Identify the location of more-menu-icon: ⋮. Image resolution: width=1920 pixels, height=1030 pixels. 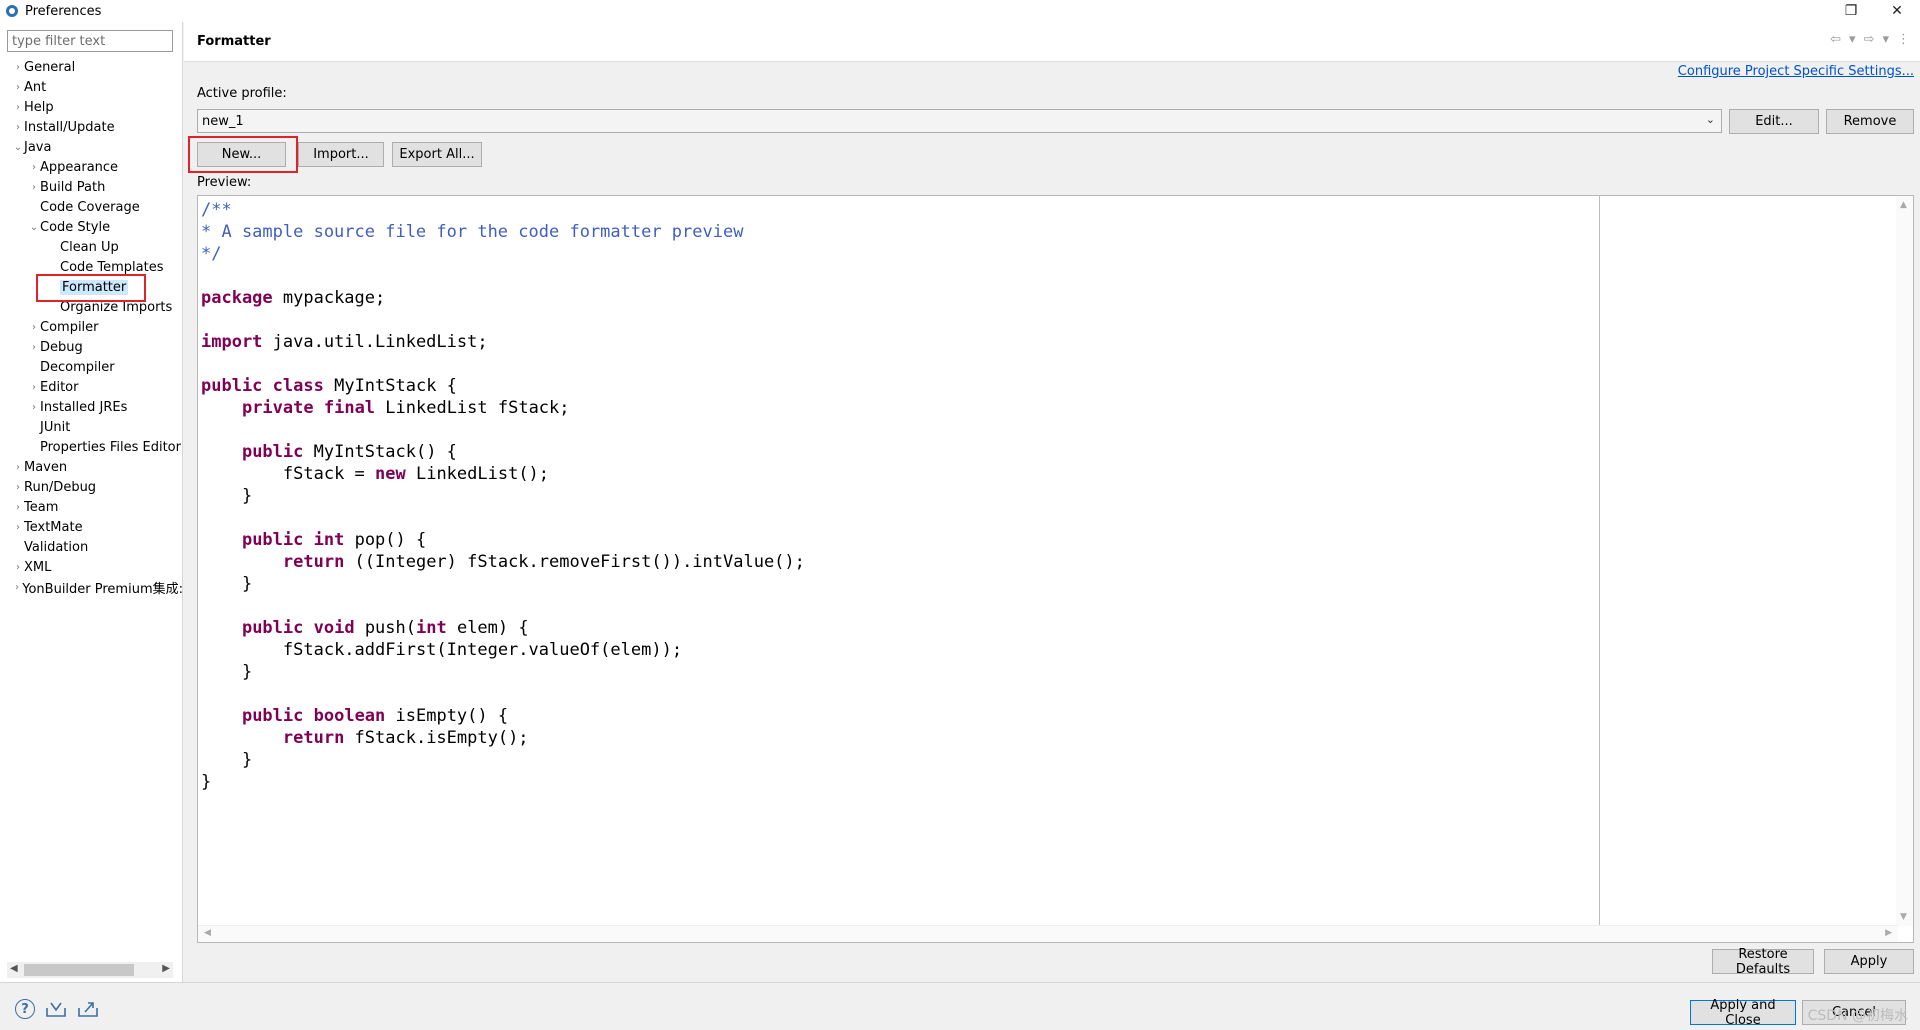
(1903, 39).